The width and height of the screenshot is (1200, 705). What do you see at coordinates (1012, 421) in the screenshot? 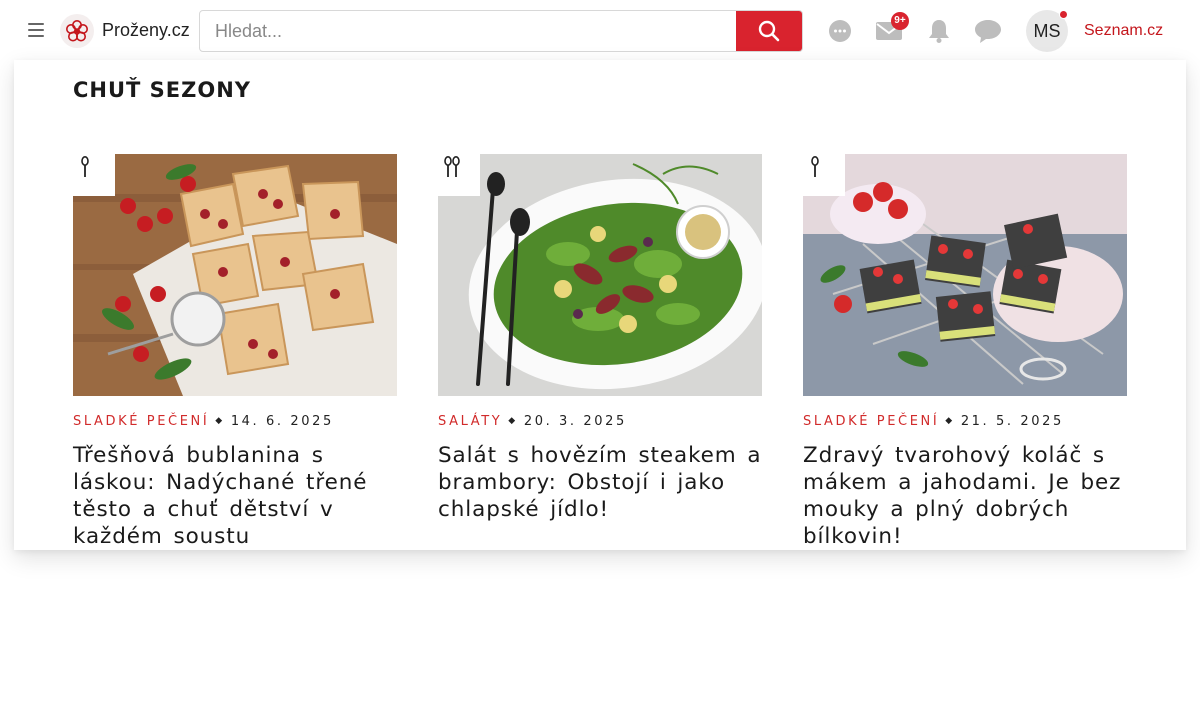
I see `article-date: 21. 5. 2025` at bounding box center [1012, 421].